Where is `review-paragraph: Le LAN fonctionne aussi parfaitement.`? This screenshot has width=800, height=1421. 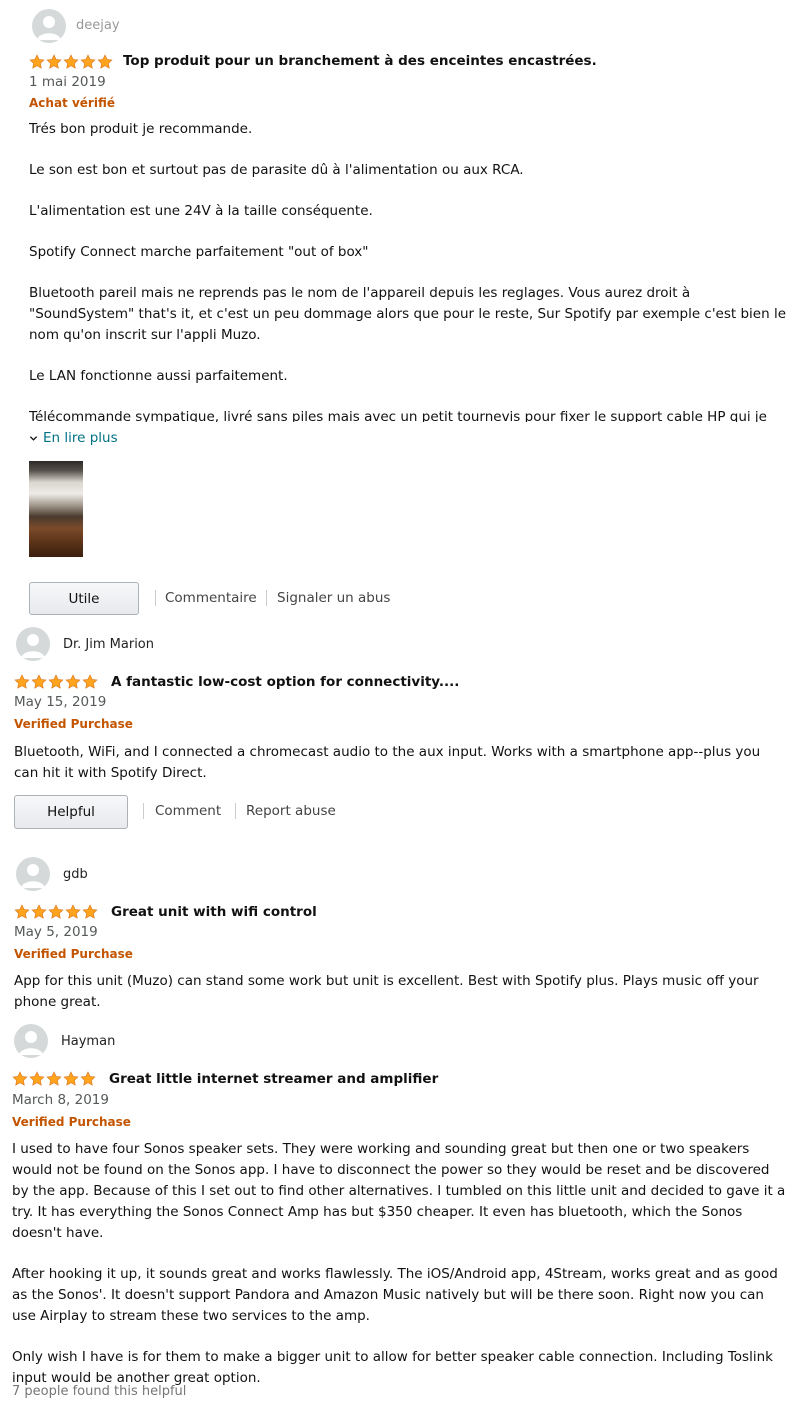 review-paragraph: Le LAN fonctionne aussi parfaitement. is located at coordinates (158, 376).